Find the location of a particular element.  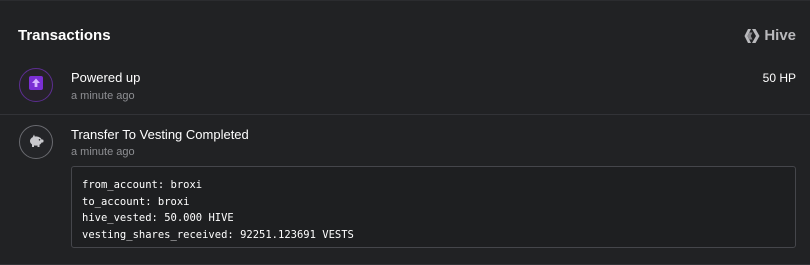

piggy-bank-icon is located at coordinates (36, 142).